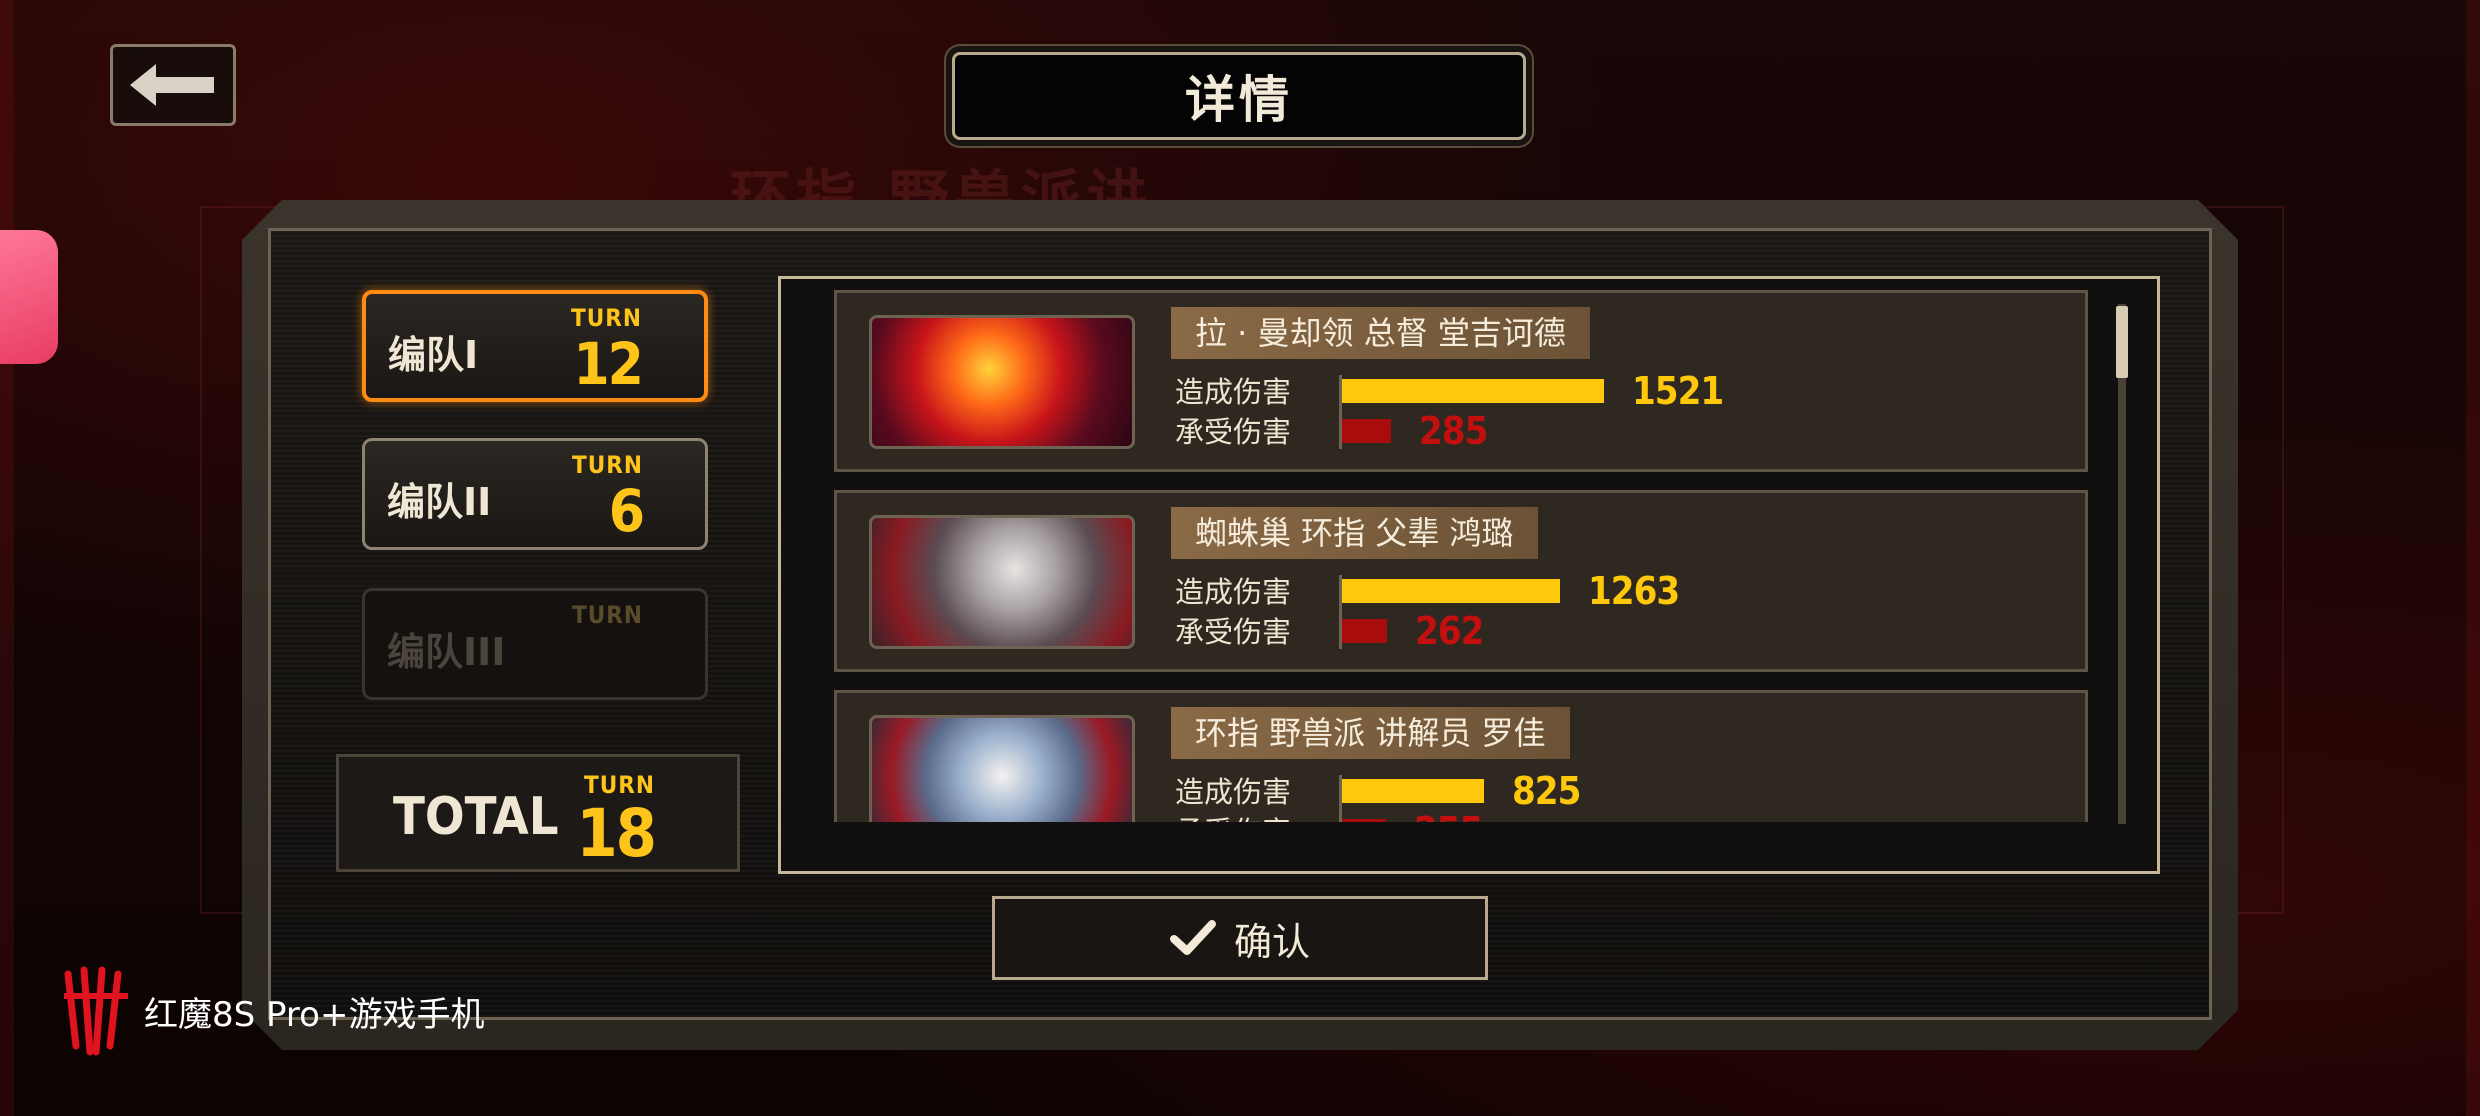 This screenshot has height=1116, width=2480. What do you see at coordinates (1380, 333) in the screenshot?
I see `character-name: 拉 · 曼却领 总督 堂吉诃德` at bounding box center [1380, 333].